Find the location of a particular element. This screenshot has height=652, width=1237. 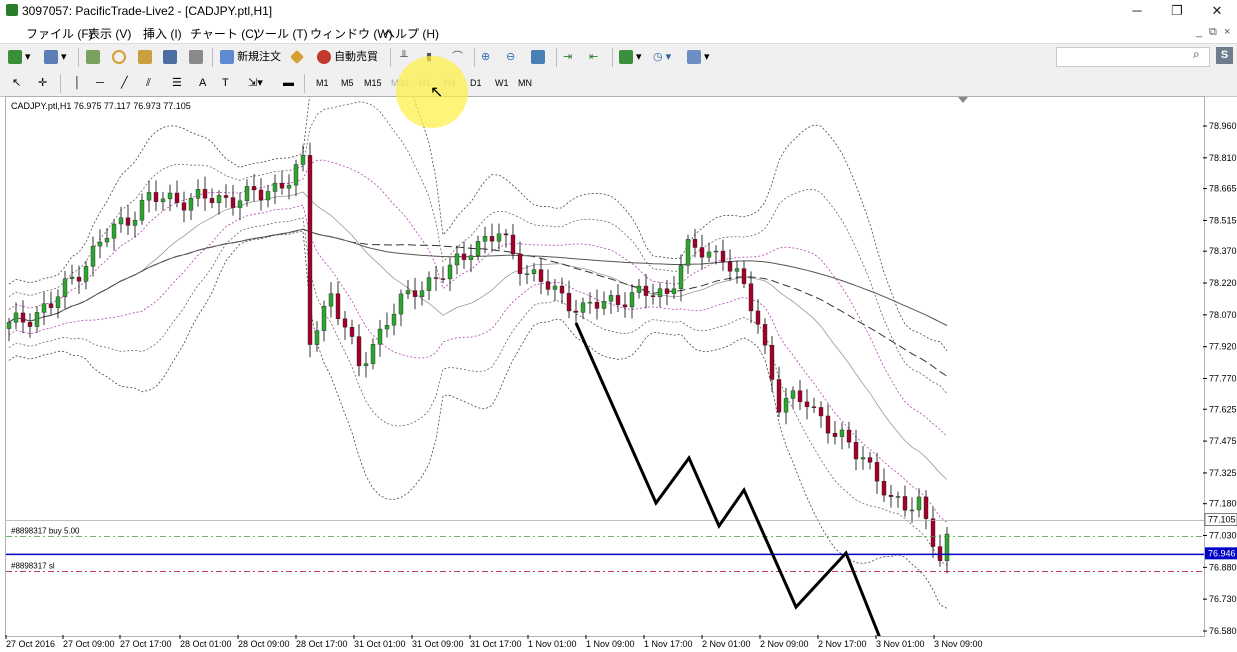

order-buy-label: #8898317 buy 5.00 is located at coordinates (45, 531).